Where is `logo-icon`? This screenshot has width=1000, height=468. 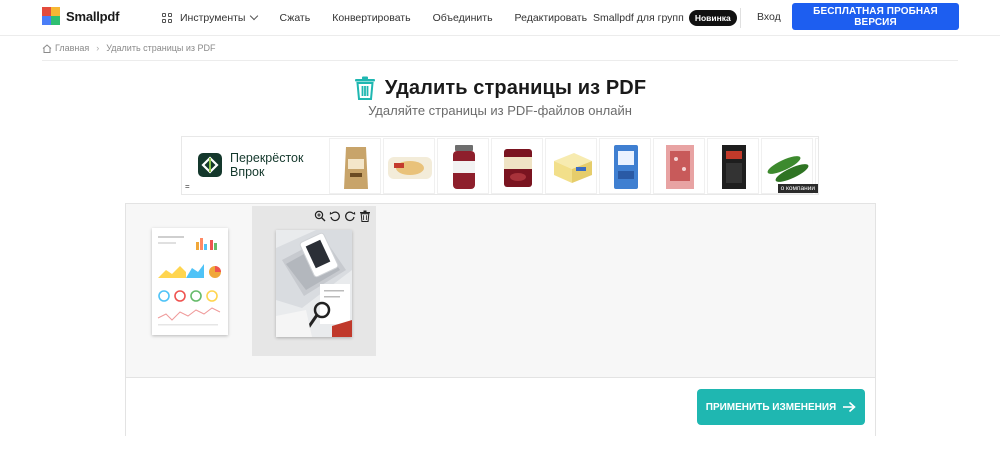
logo-icon is located at coordinates (51, 16).